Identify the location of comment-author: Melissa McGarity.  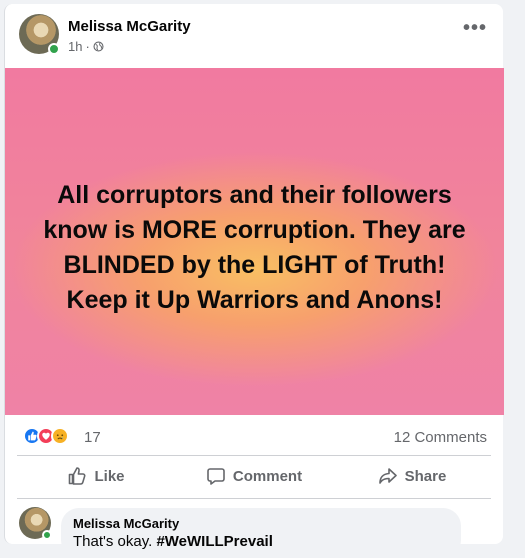
(261, 523).